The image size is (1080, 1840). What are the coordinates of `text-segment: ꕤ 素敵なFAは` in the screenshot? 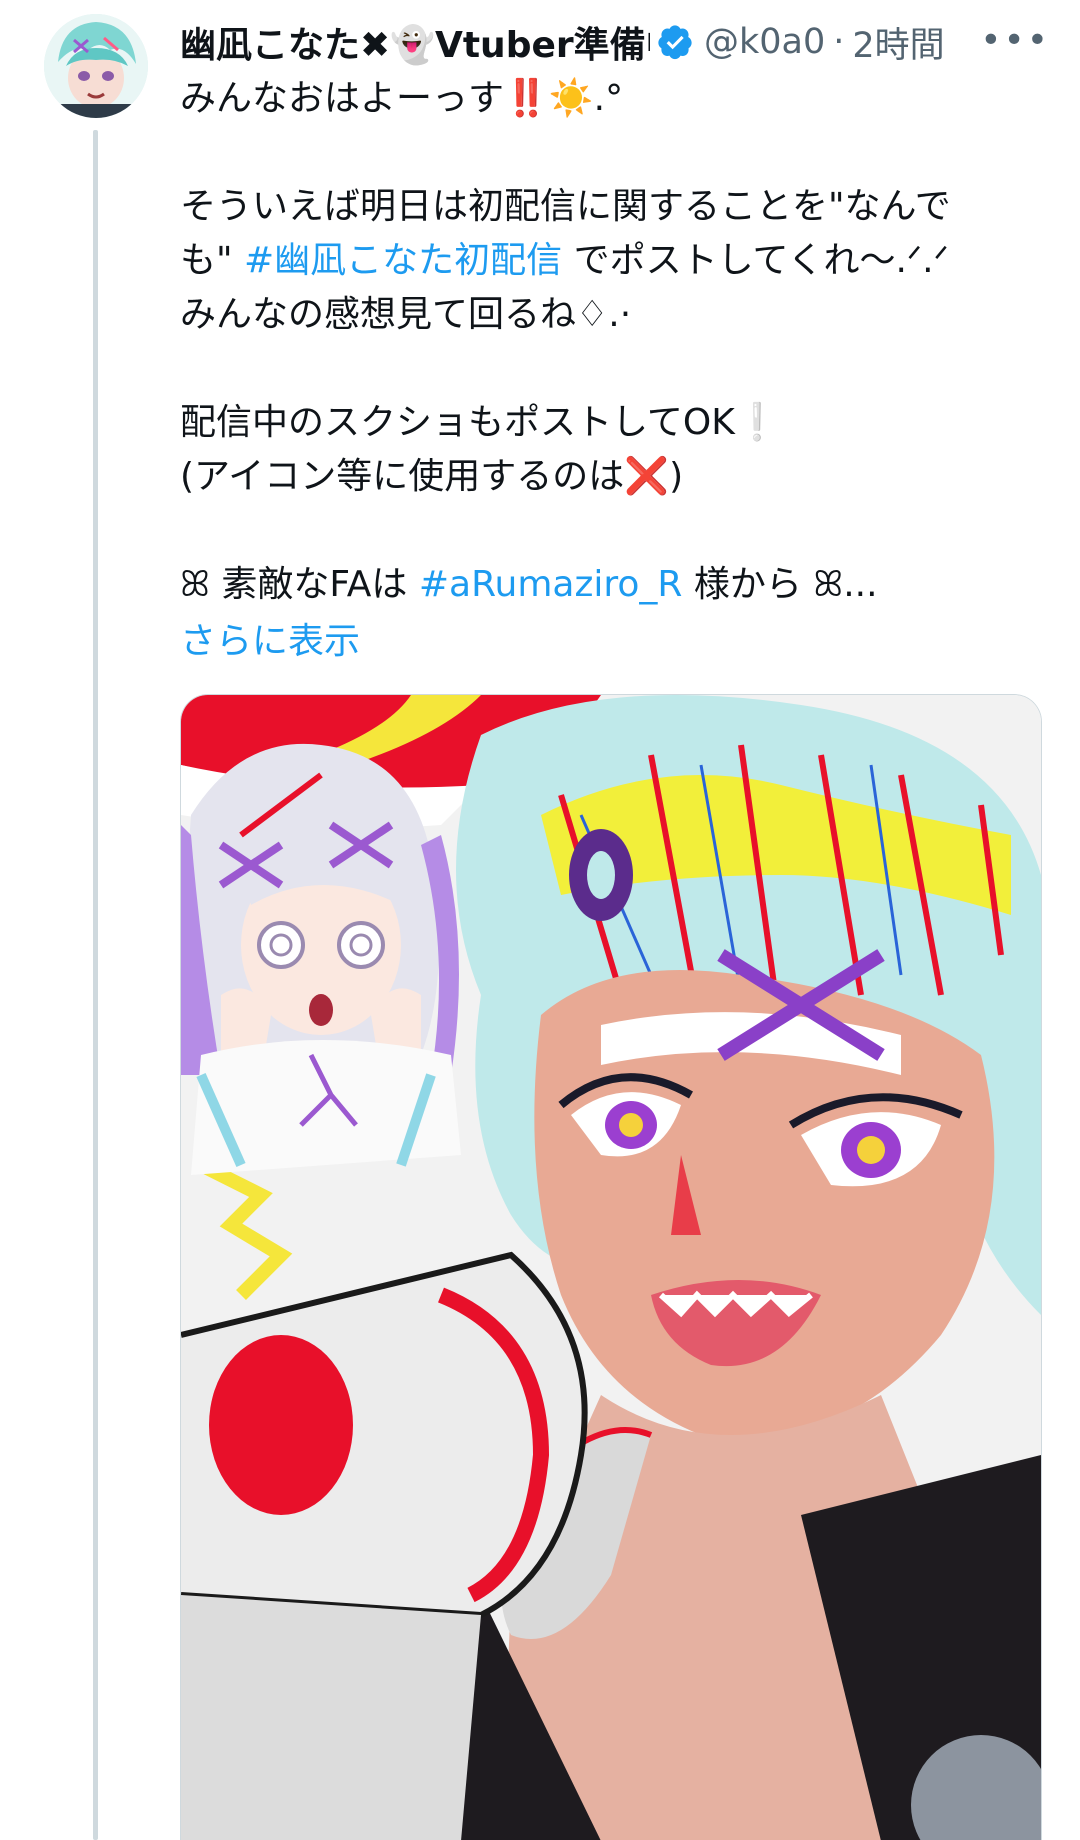 It's located at (299, 584).